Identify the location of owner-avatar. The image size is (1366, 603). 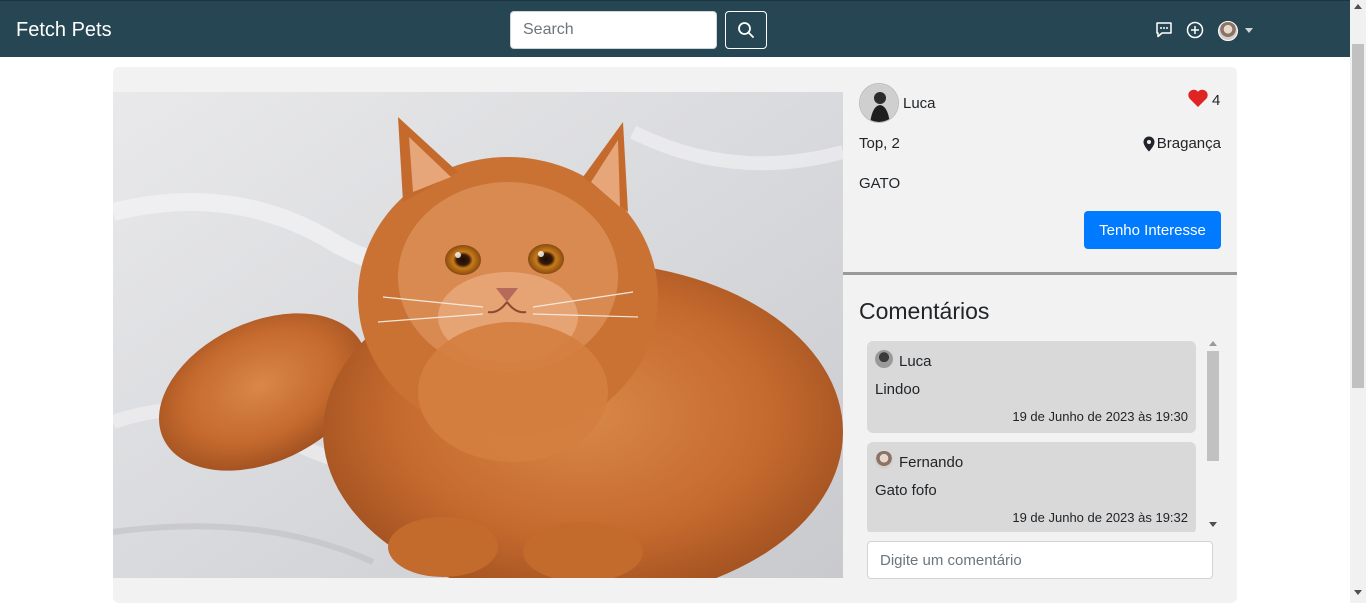
(879, 103).